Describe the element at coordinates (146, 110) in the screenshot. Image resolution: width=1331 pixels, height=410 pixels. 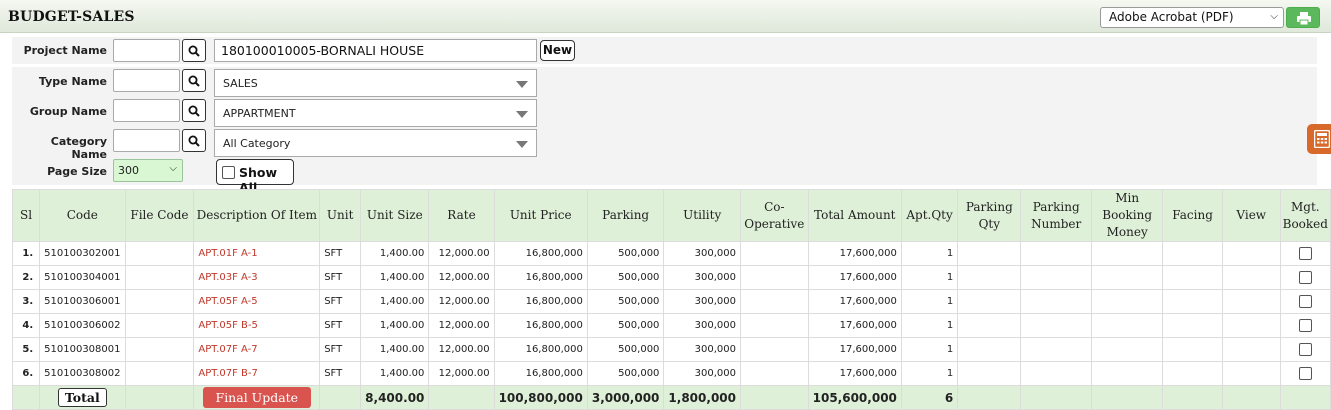
I see `group-code-input` at that location.